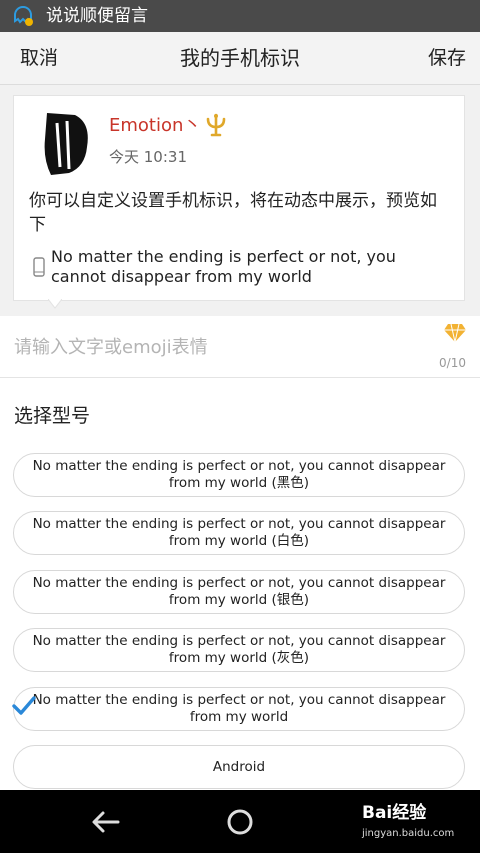  I want to click on avatar, so click(67, 143).